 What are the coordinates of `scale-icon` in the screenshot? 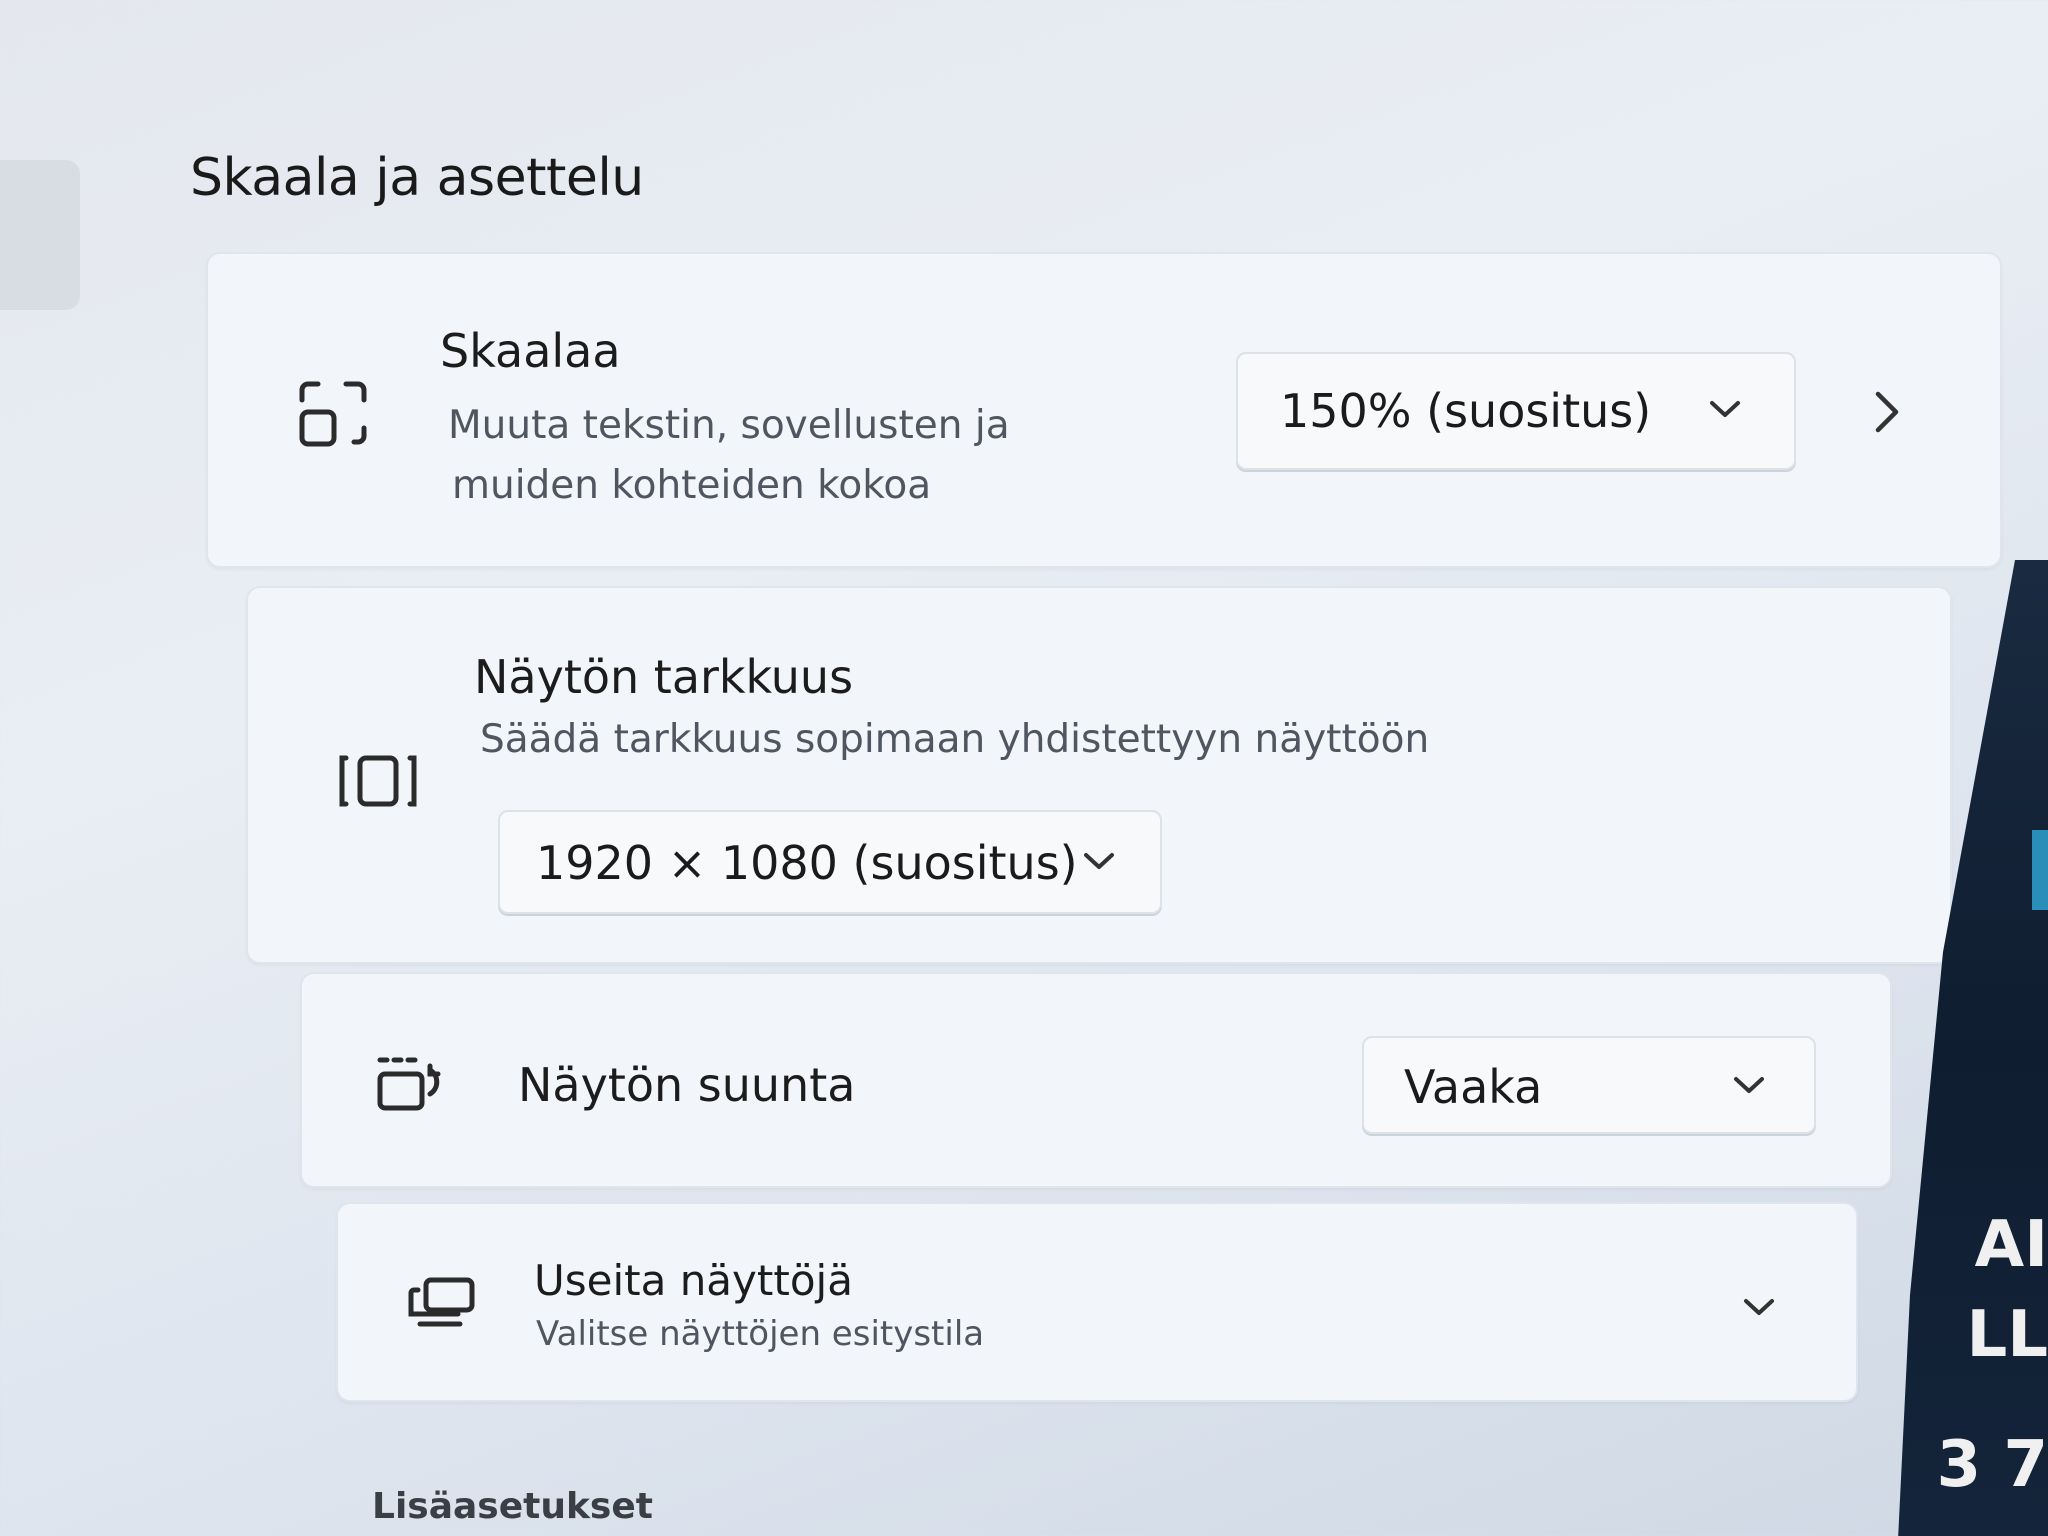 It's located at (334, 414).